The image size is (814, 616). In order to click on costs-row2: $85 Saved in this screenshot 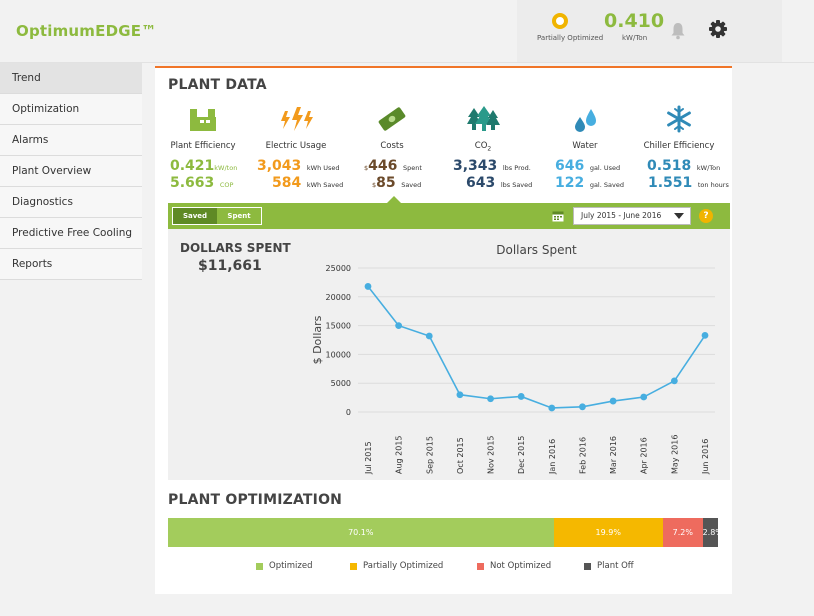, I will do `click(397, 183)`.